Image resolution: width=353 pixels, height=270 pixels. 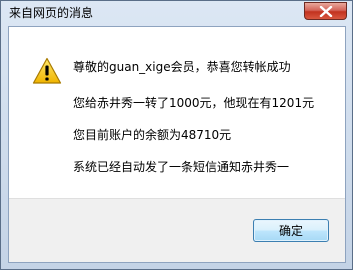 I want to click on close-icon, so click(x=326, y=11).